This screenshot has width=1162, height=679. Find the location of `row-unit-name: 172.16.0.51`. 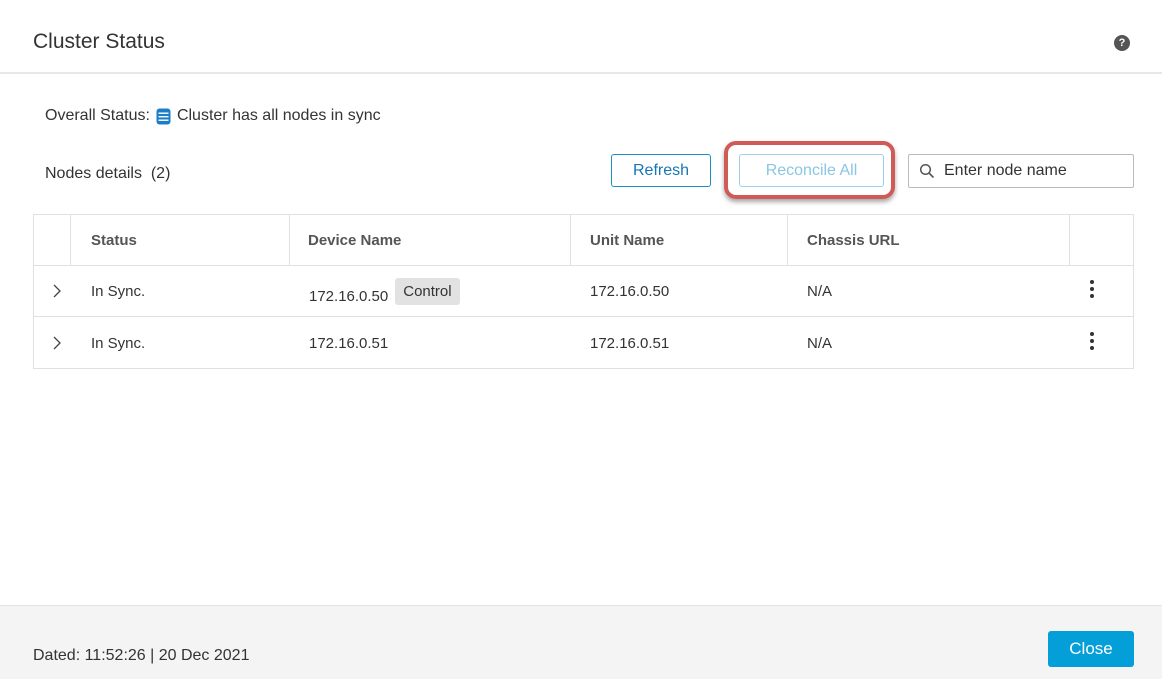

row-unit-name: 172.16.0.51 is located at coordinates (630, 343).